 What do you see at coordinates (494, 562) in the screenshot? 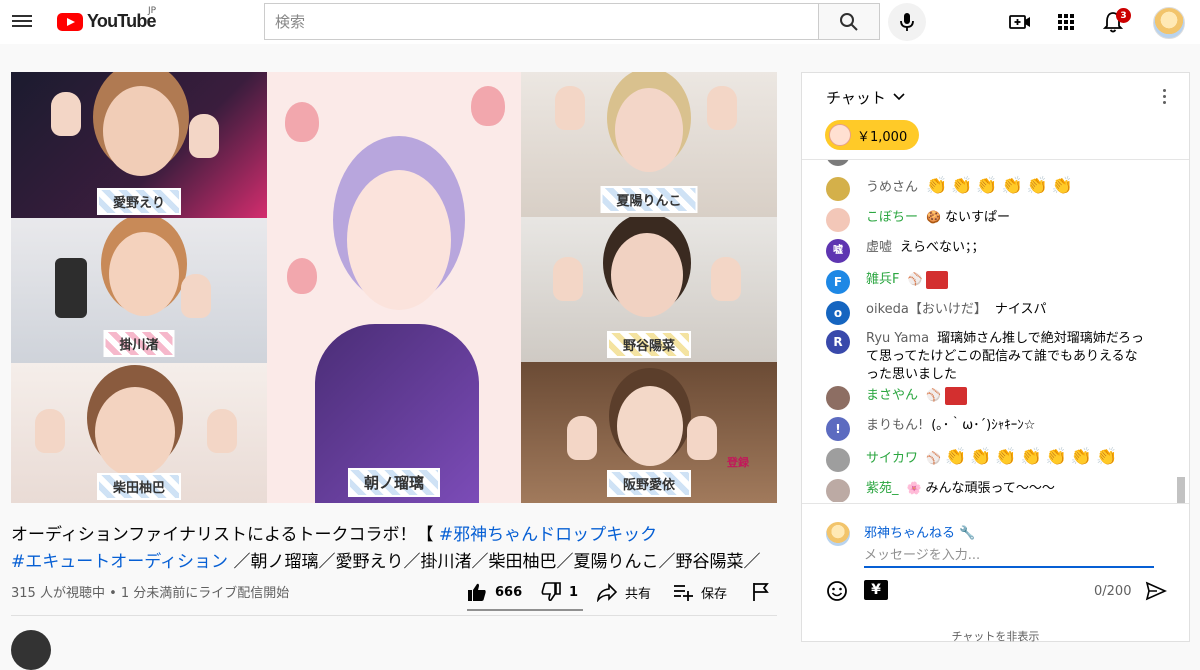
I see `title-text: ／朝ノ瑠璃／愛野えり／掛川渚／柴田柚巴／夏陽りんこ／野谷陽菜／` at bounding box center [494, 562].